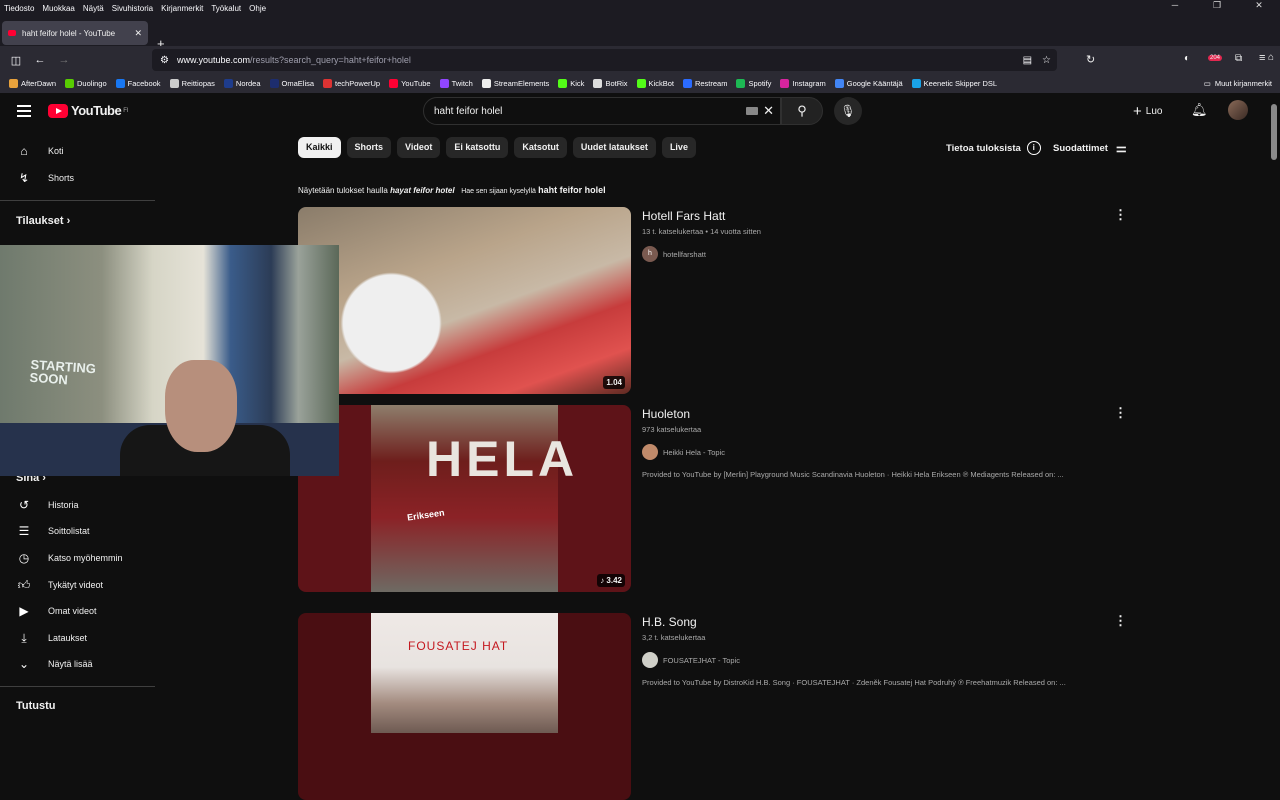 The image size is (1280, 800). I want to click on chip-shorts: Shorts, so click(369, 147).